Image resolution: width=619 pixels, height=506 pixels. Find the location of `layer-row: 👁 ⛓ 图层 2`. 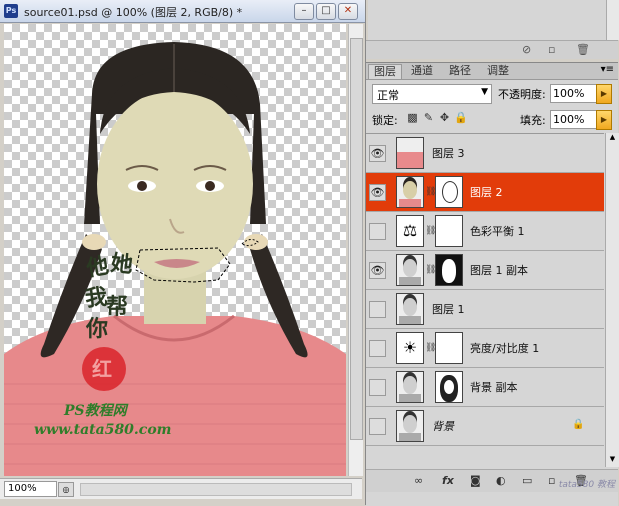

layer-row: 👁 ⛓ 图层 2 is located at coordinates (485, 192).